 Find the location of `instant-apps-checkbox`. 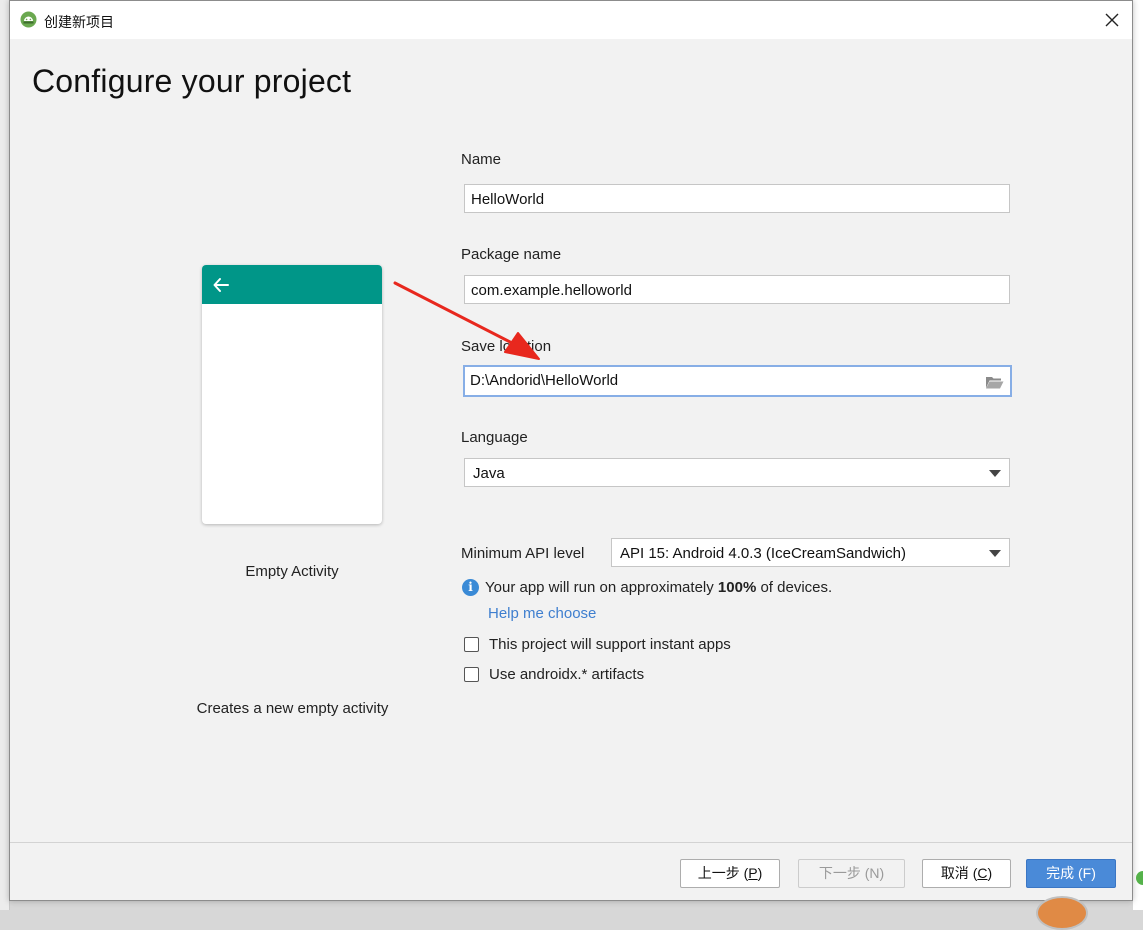

instant-apps-checkbox is located at coordinates (471, 644).